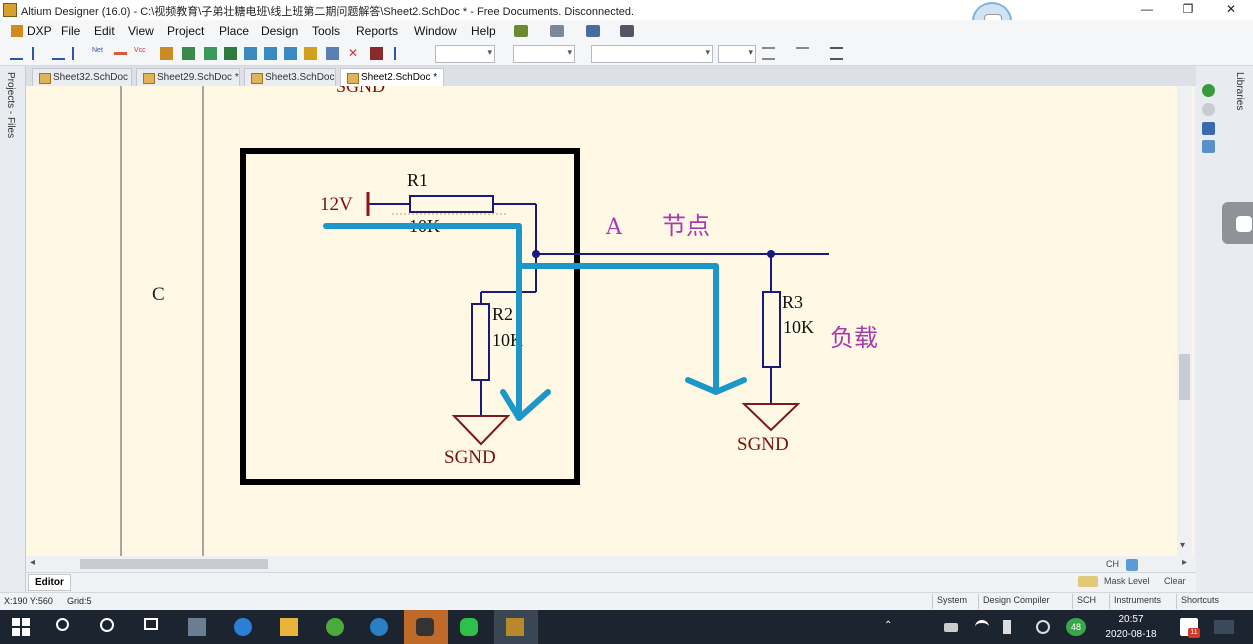  I want to click on back-icon, so click(1208, 90).